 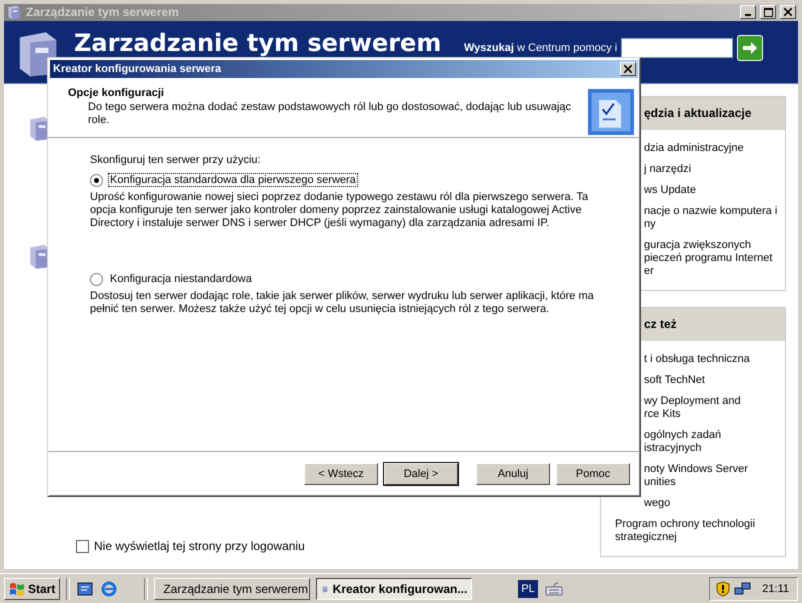 I want to click on dialog-title: Kreator konfigurowania serwera, so click(x=137, y=69).